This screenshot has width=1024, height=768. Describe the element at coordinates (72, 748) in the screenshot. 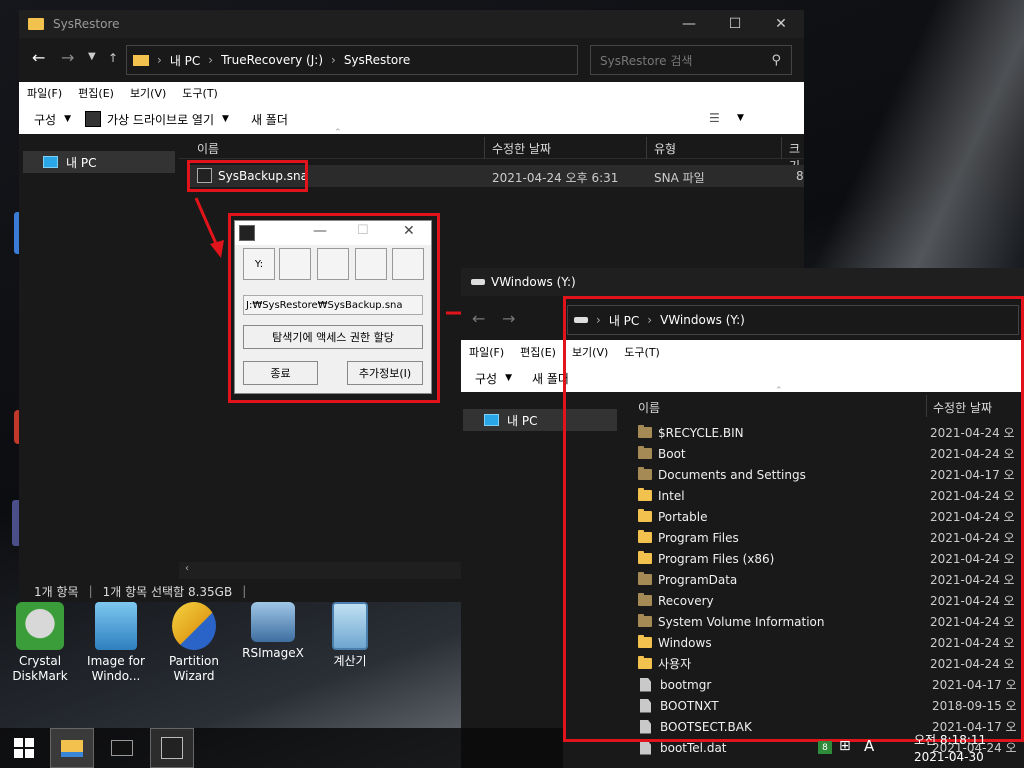

I see `taskbar-file-explorer` at that location.